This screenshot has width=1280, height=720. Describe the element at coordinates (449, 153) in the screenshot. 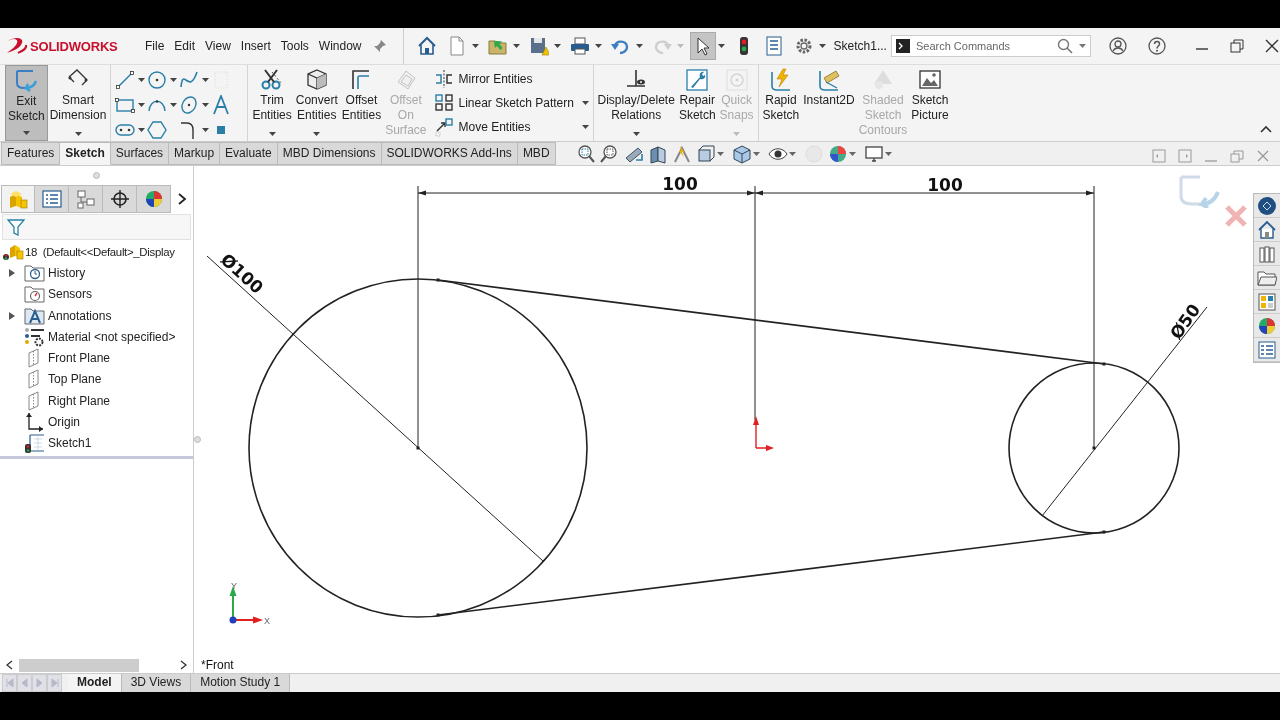

I see `command-tab: SOLIDWORKS Add-Ins` at that location.